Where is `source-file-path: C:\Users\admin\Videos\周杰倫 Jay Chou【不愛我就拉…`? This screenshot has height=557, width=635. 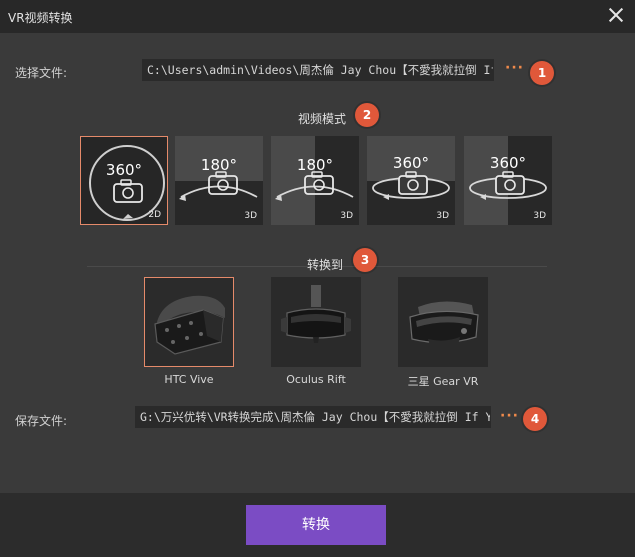
source-file-path: C:\Users\admin\Videos\周杰倫 Jay Chou【不愛我就拉… is located at coordinates (318, 70).